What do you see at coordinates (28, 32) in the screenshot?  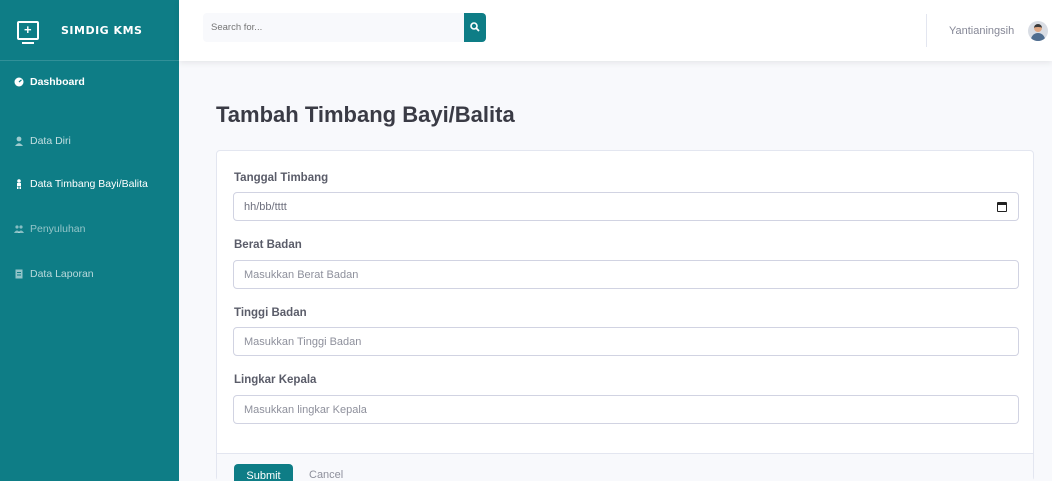 I see `monitor-plus-icon: +` at bounding box center [28, 32].